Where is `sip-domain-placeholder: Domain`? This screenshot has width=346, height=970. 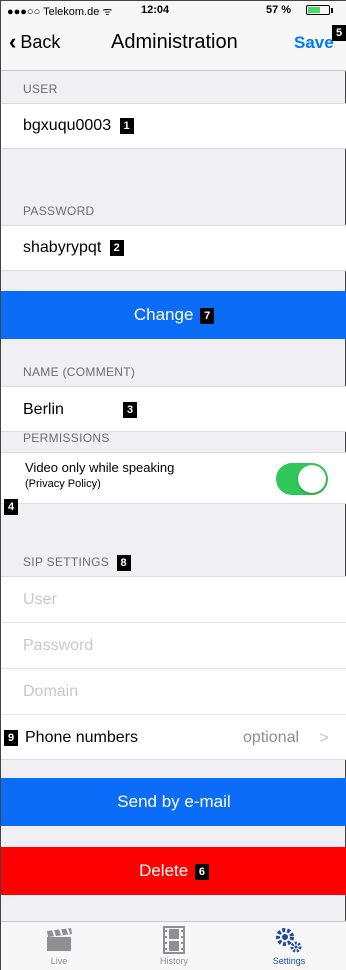
sip-domain-placeholder: Domain is located at coordinates (51, 691).